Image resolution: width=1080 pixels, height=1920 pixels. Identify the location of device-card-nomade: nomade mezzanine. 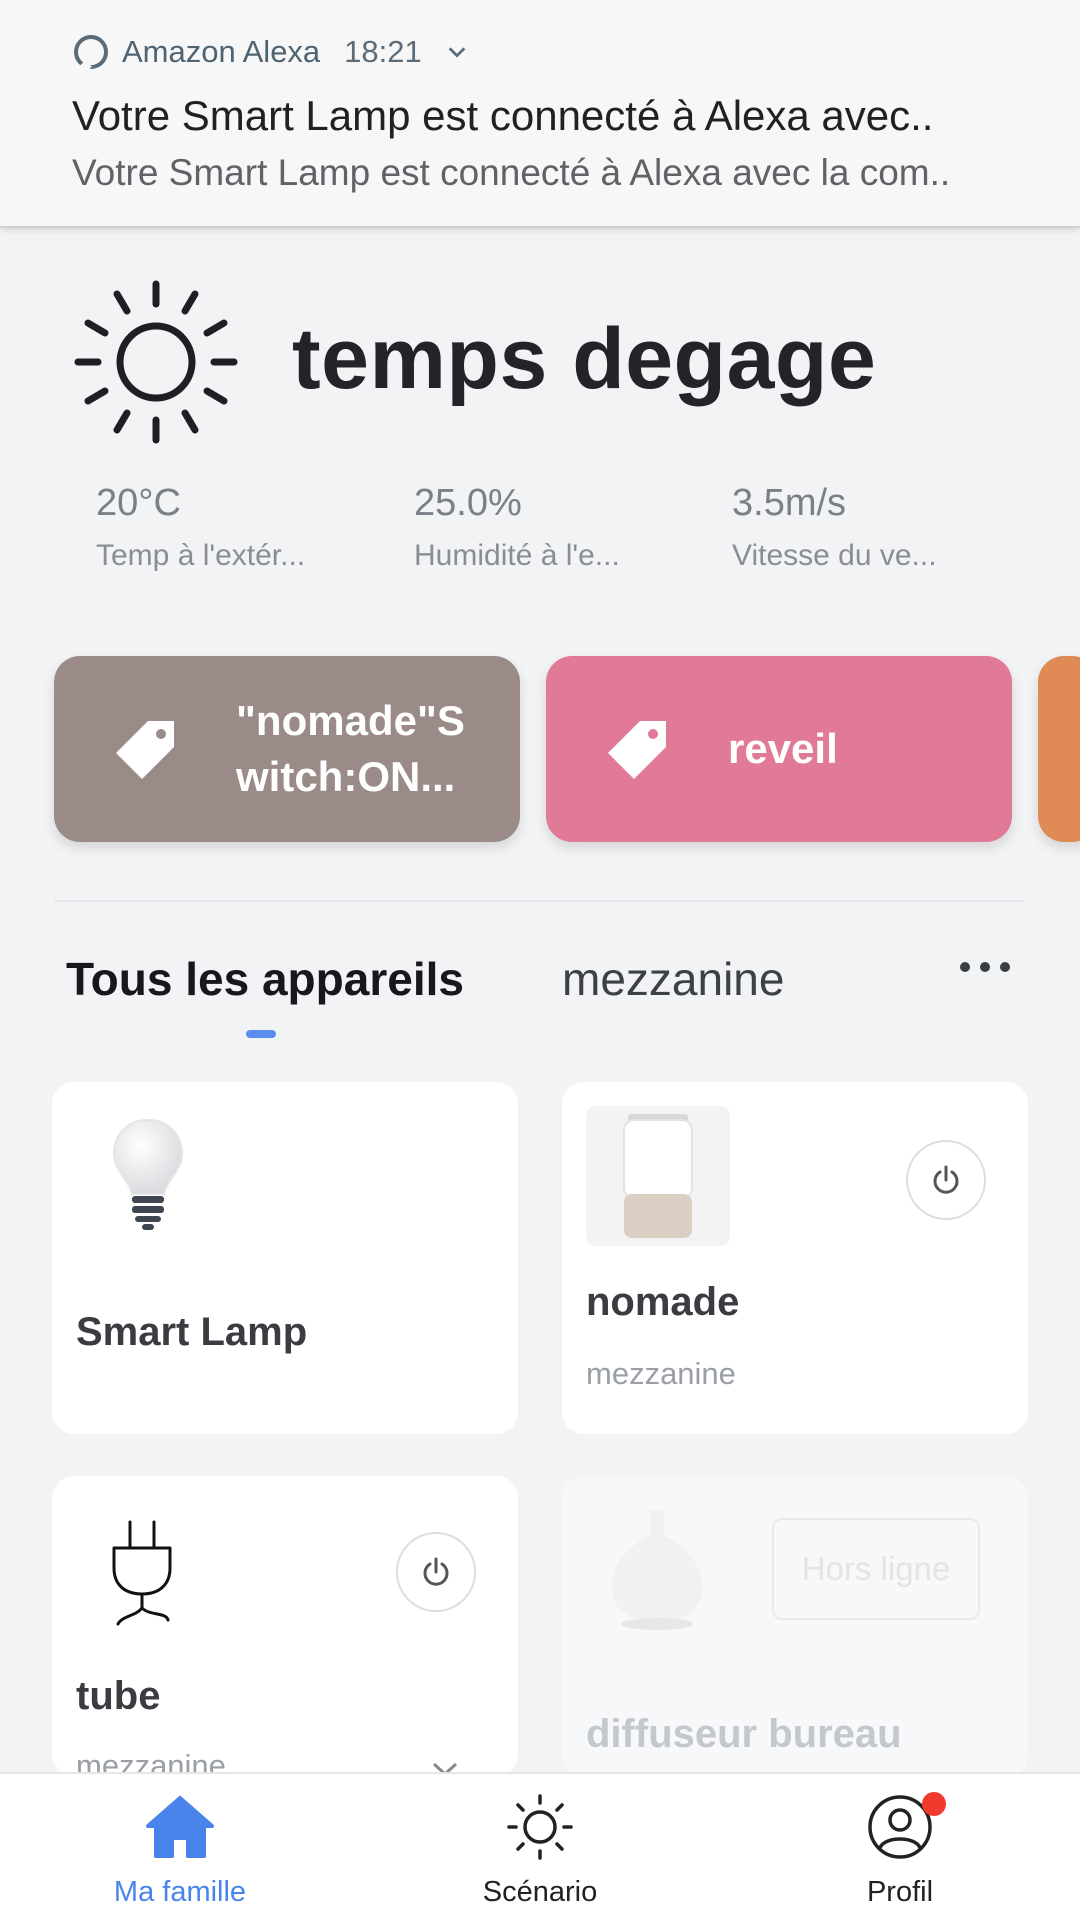
(795, 1258).